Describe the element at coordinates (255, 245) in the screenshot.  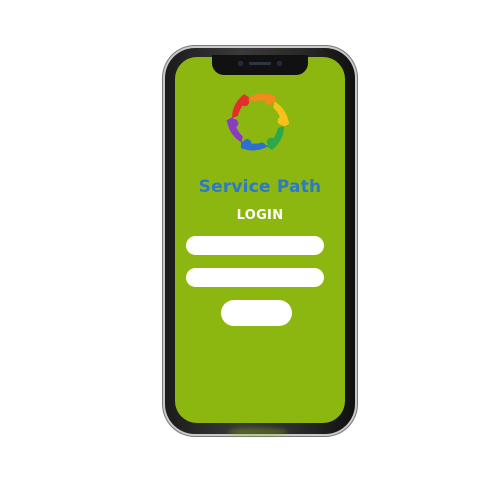
I see `username-field` at that location.